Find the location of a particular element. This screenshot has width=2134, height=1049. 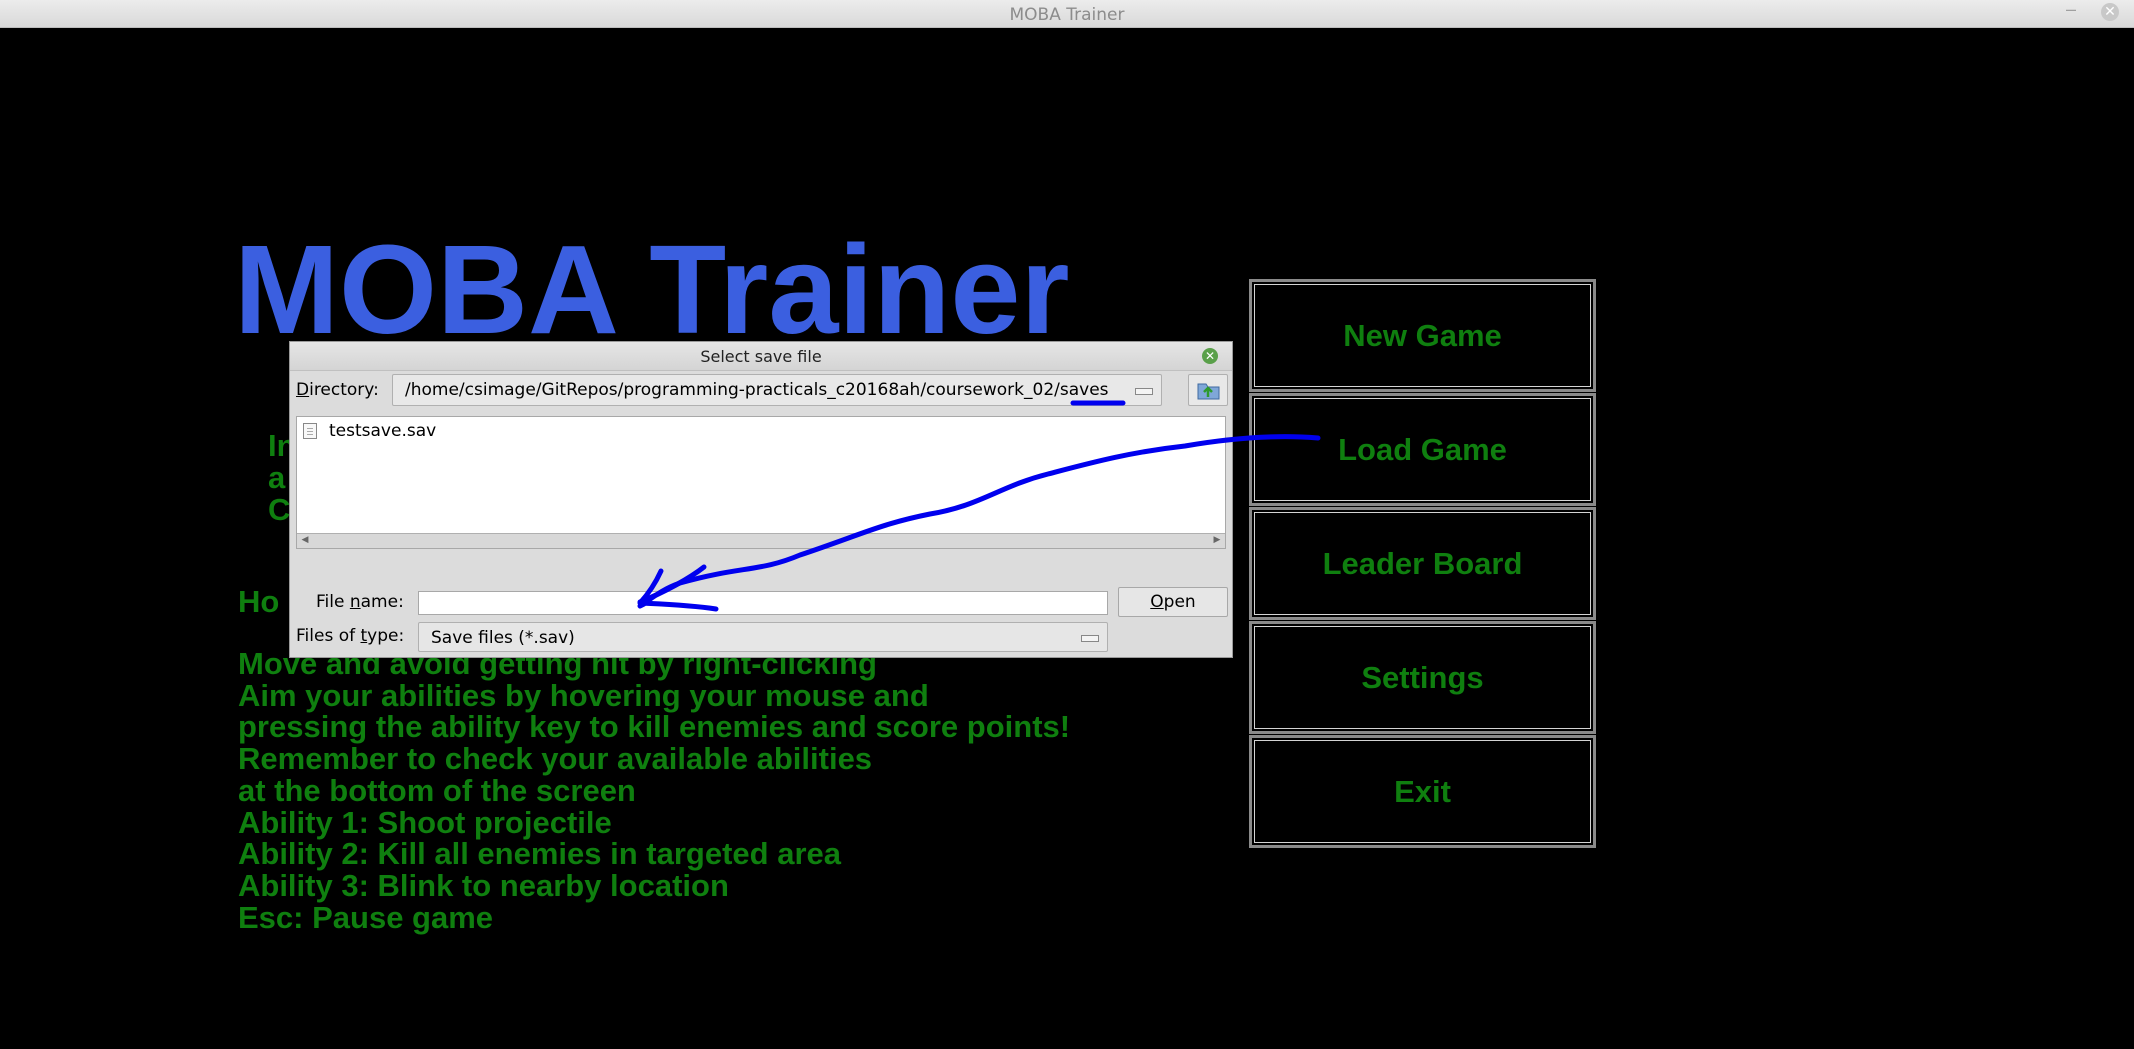

scroll-left-icon: ◀ is located at coordinates (305, 540).